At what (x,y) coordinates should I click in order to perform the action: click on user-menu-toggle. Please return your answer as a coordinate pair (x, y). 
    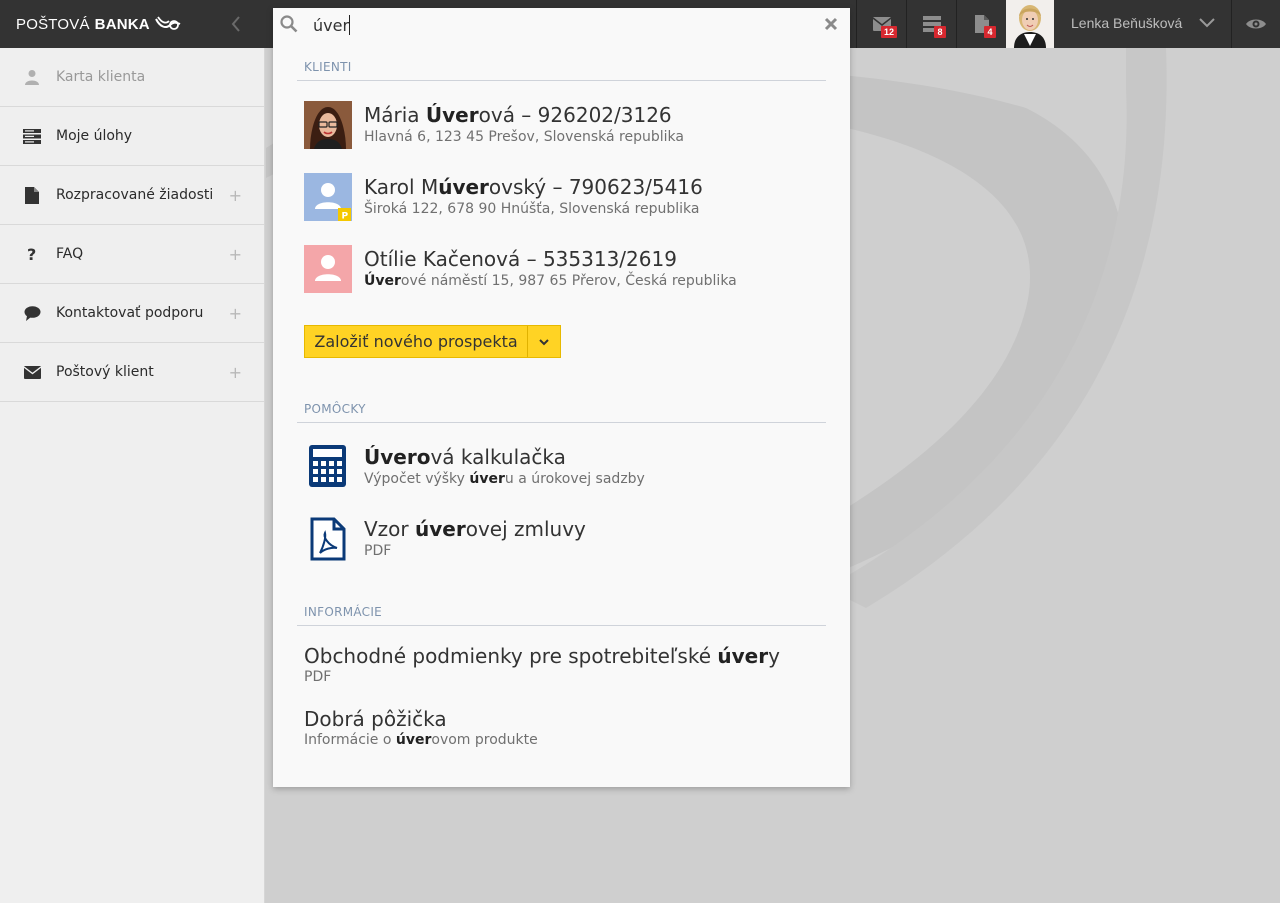
    Looking at the image, I should click on (1207, 25).